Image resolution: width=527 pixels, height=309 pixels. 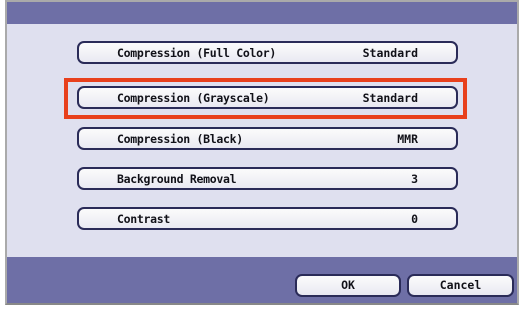 I want to click on setting-value: 3, so click(x=414, y=179).